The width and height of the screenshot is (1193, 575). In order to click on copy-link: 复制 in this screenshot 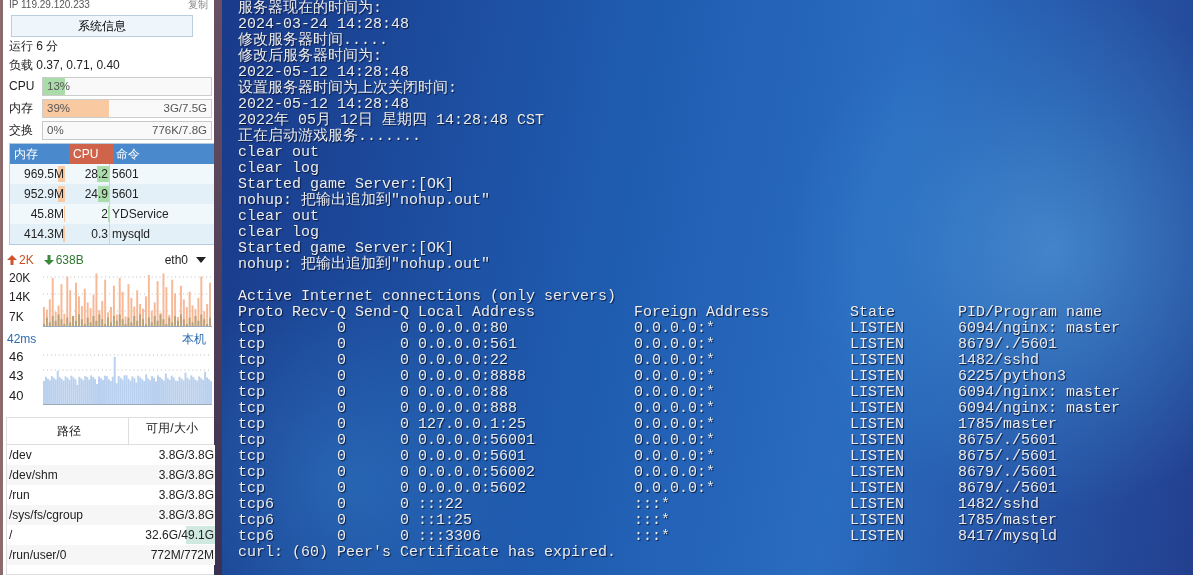, I will do `click(198, 5)`.